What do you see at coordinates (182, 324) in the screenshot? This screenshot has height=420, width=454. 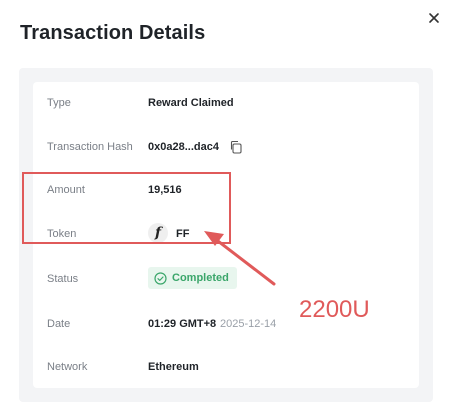 I see `date-time-value: 01:29 GMT+8` at bounding box center [182, 324].